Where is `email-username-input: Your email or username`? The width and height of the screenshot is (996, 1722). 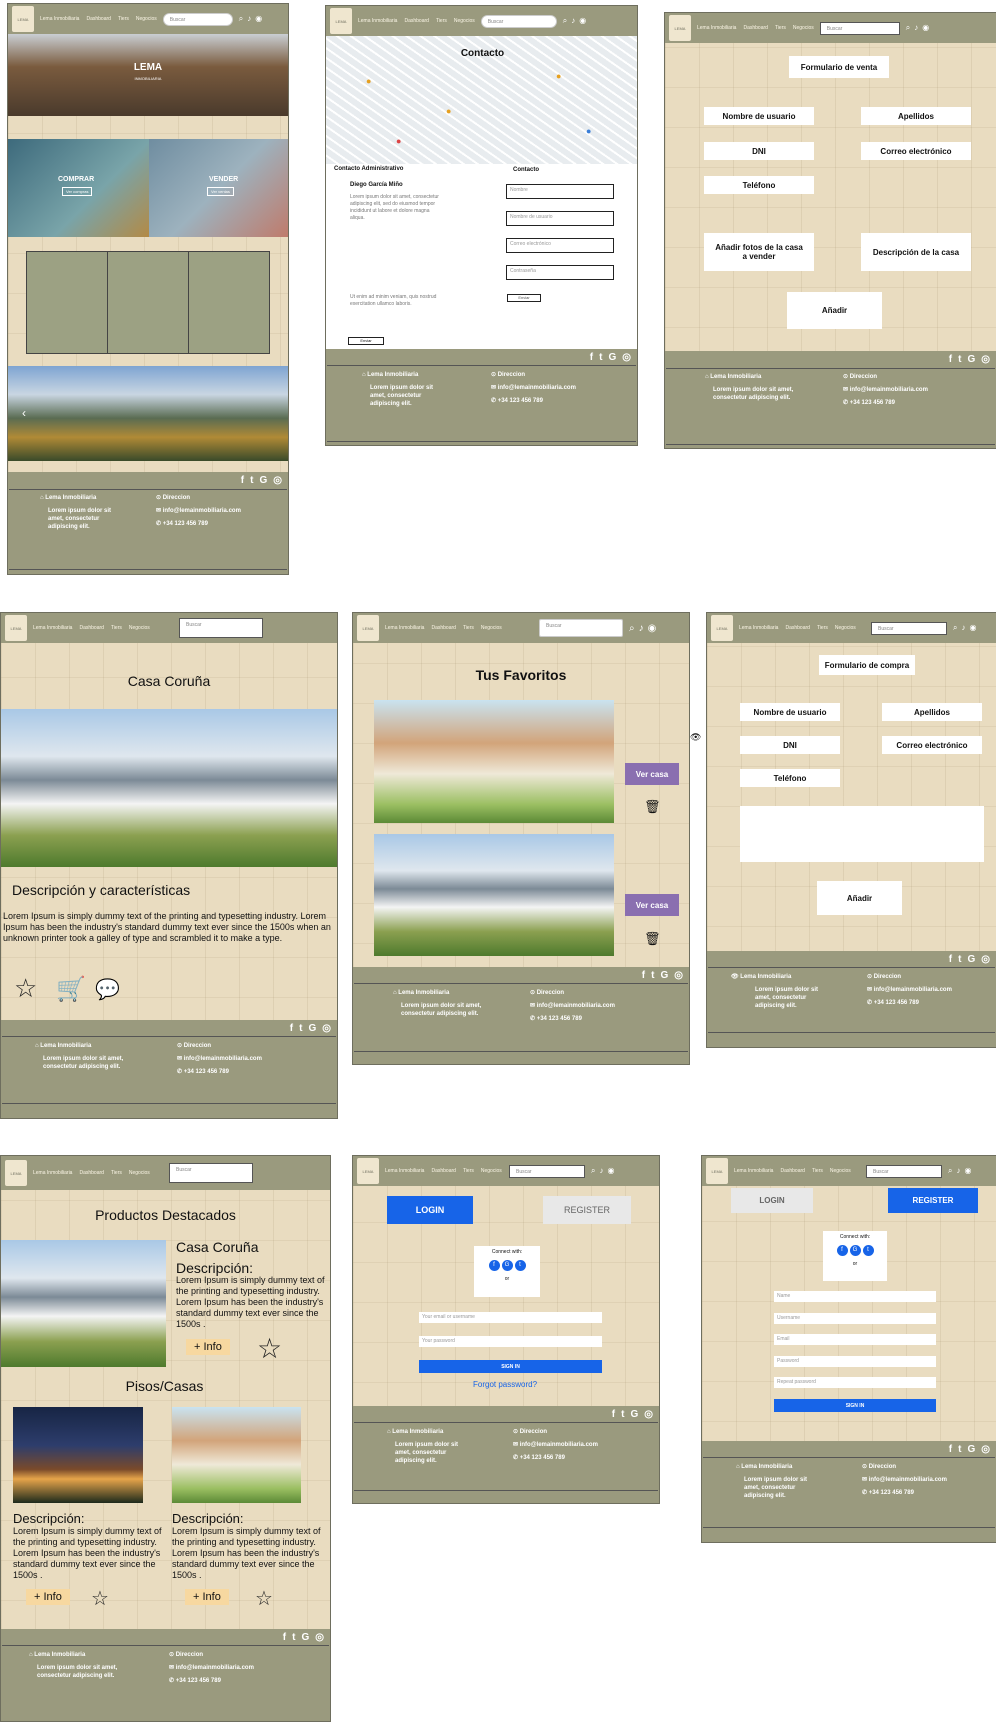 email-username-input: Your email or username is located at coordinates (510, 1317).